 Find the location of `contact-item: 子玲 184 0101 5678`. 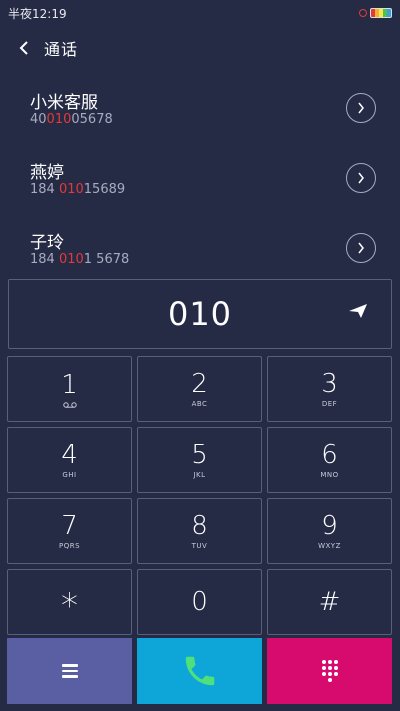

contact-item: 子玲 184 0101 5678 is located at coordinates (200, 249).